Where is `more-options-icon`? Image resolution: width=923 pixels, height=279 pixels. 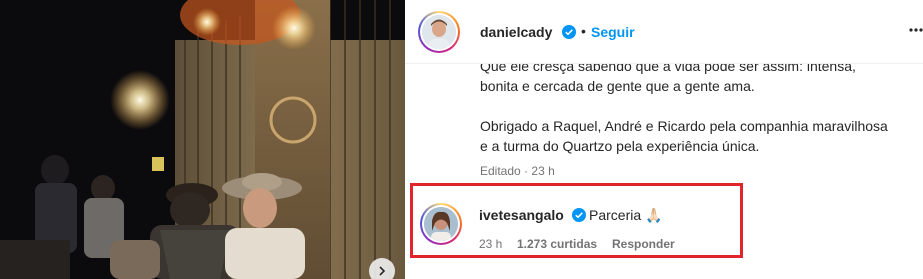 more-options-icon is located at coordinates (916, 30).